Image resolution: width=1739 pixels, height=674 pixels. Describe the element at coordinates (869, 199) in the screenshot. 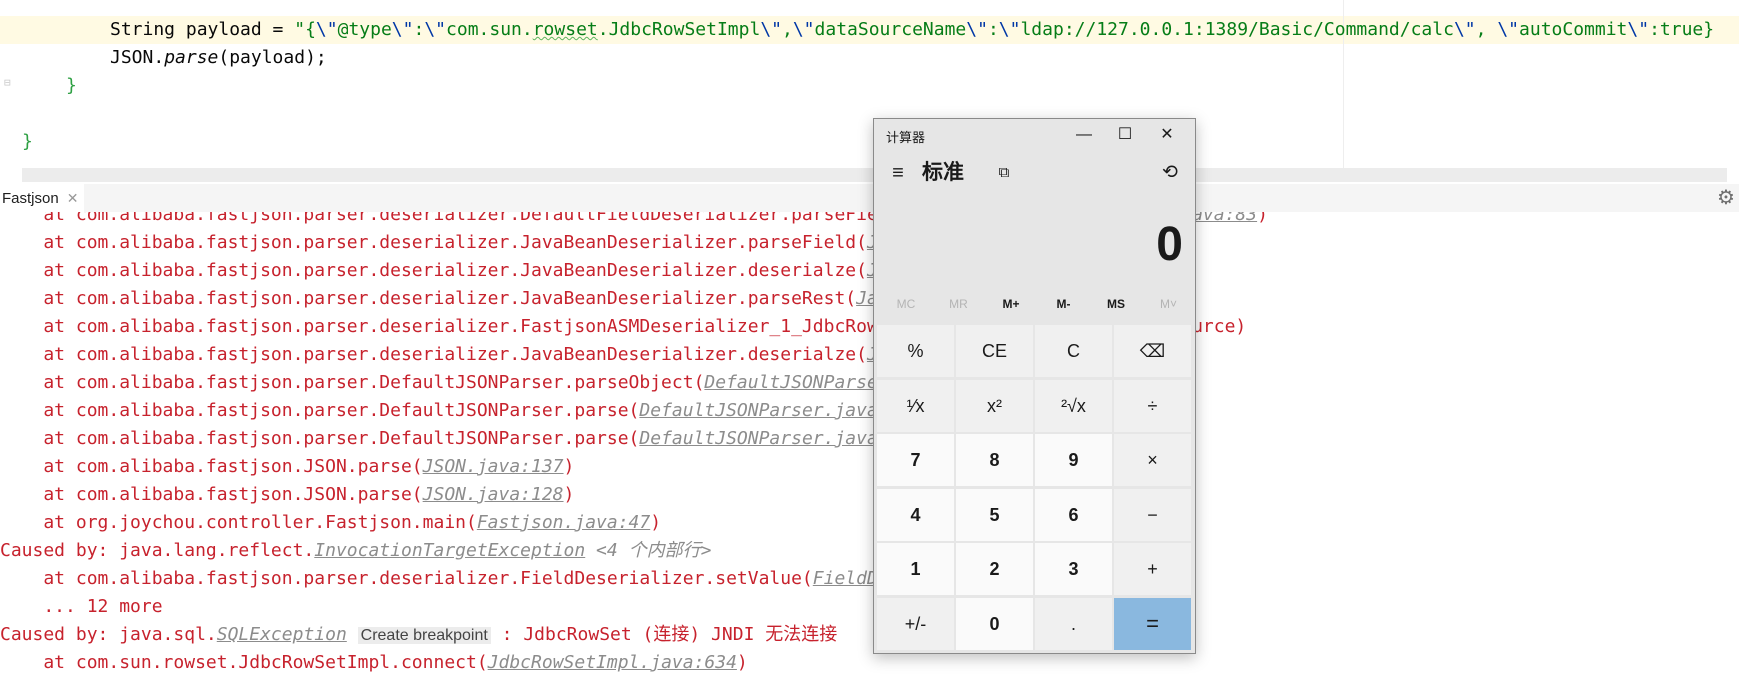

I see `run-toolbar: Fastjson ✕ ⚙` at that location.